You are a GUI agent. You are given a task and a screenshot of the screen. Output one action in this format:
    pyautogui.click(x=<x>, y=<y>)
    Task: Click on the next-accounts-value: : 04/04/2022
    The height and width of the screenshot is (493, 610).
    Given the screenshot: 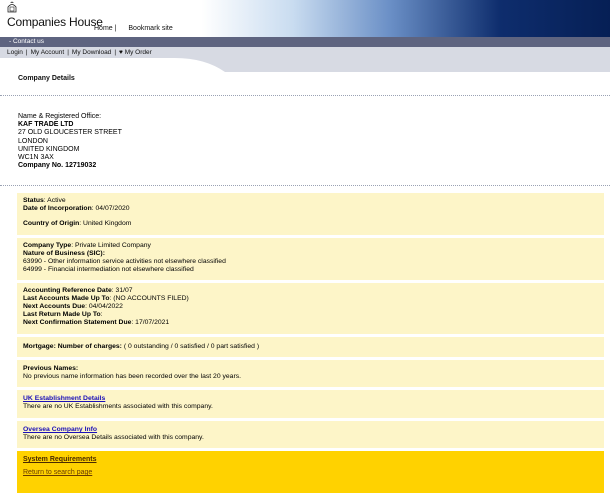 What is the action you would take?
    pyautogui.click(x=104, y=306)
    